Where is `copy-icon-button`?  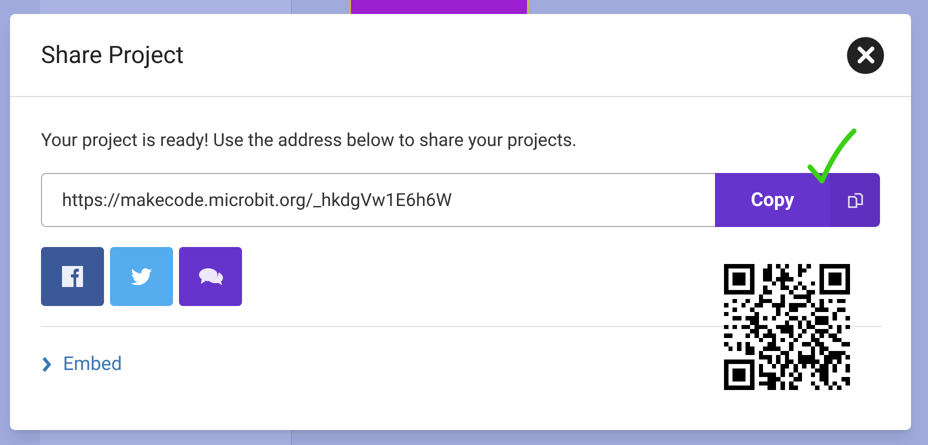 copy-icon-button is located at coordinates (855, 200).